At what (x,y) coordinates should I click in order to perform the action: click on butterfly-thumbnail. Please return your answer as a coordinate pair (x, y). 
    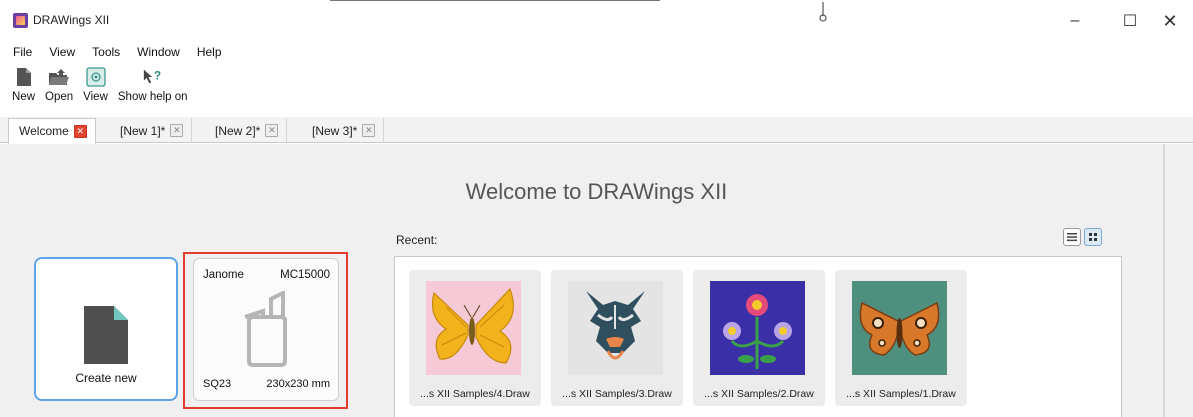
    Looking at the image, I should click on (473, 328).